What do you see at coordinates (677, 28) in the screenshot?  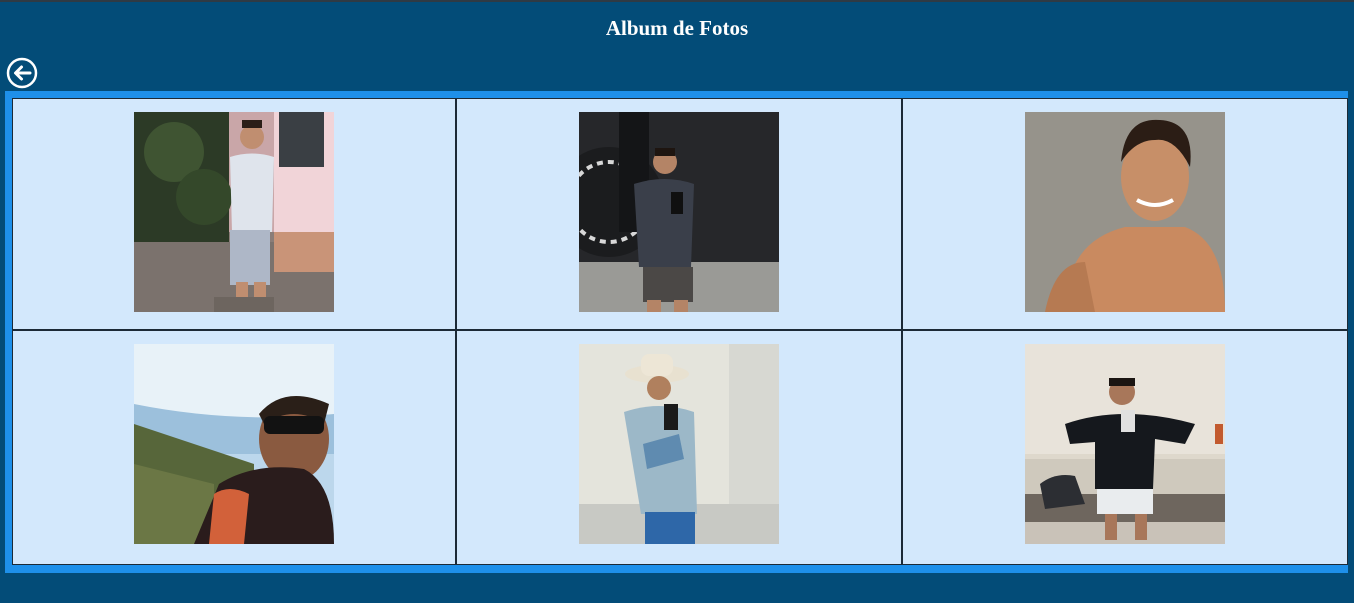 I see `page-title: Album de Fotos` at bounding box center [677, 28].